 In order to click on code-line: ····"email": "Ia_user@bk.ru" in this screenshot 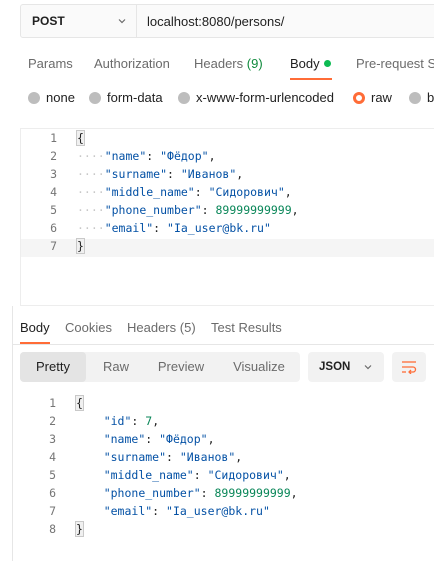, I will do `click(174, 228)`.